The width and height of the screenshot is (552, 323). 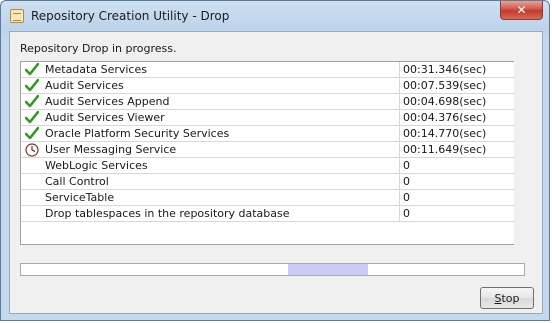 I want to click on component-name: Audit Services, so click(x=84, y=85).